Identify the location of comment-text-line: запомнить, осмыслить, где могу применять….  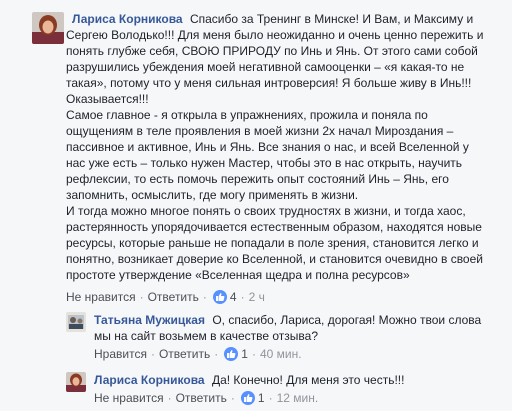
(212, 195).